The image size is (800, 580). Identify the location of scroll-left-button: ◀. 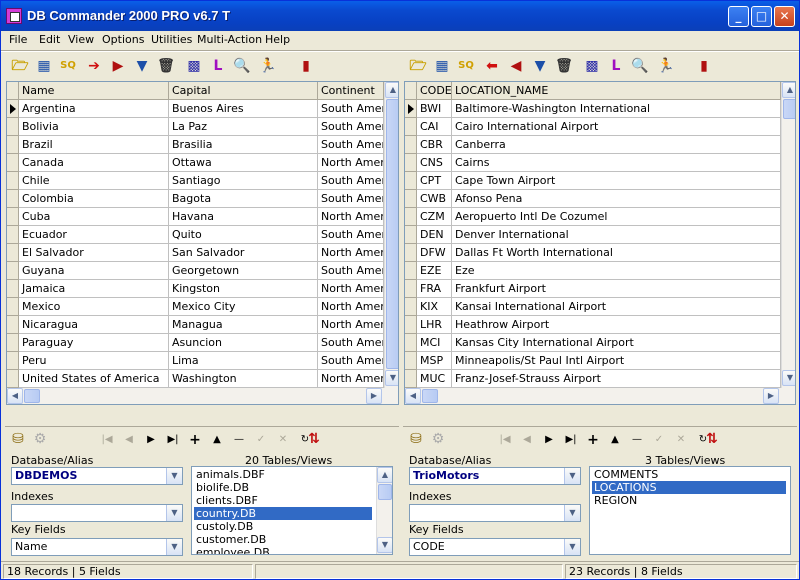
(15, 396).